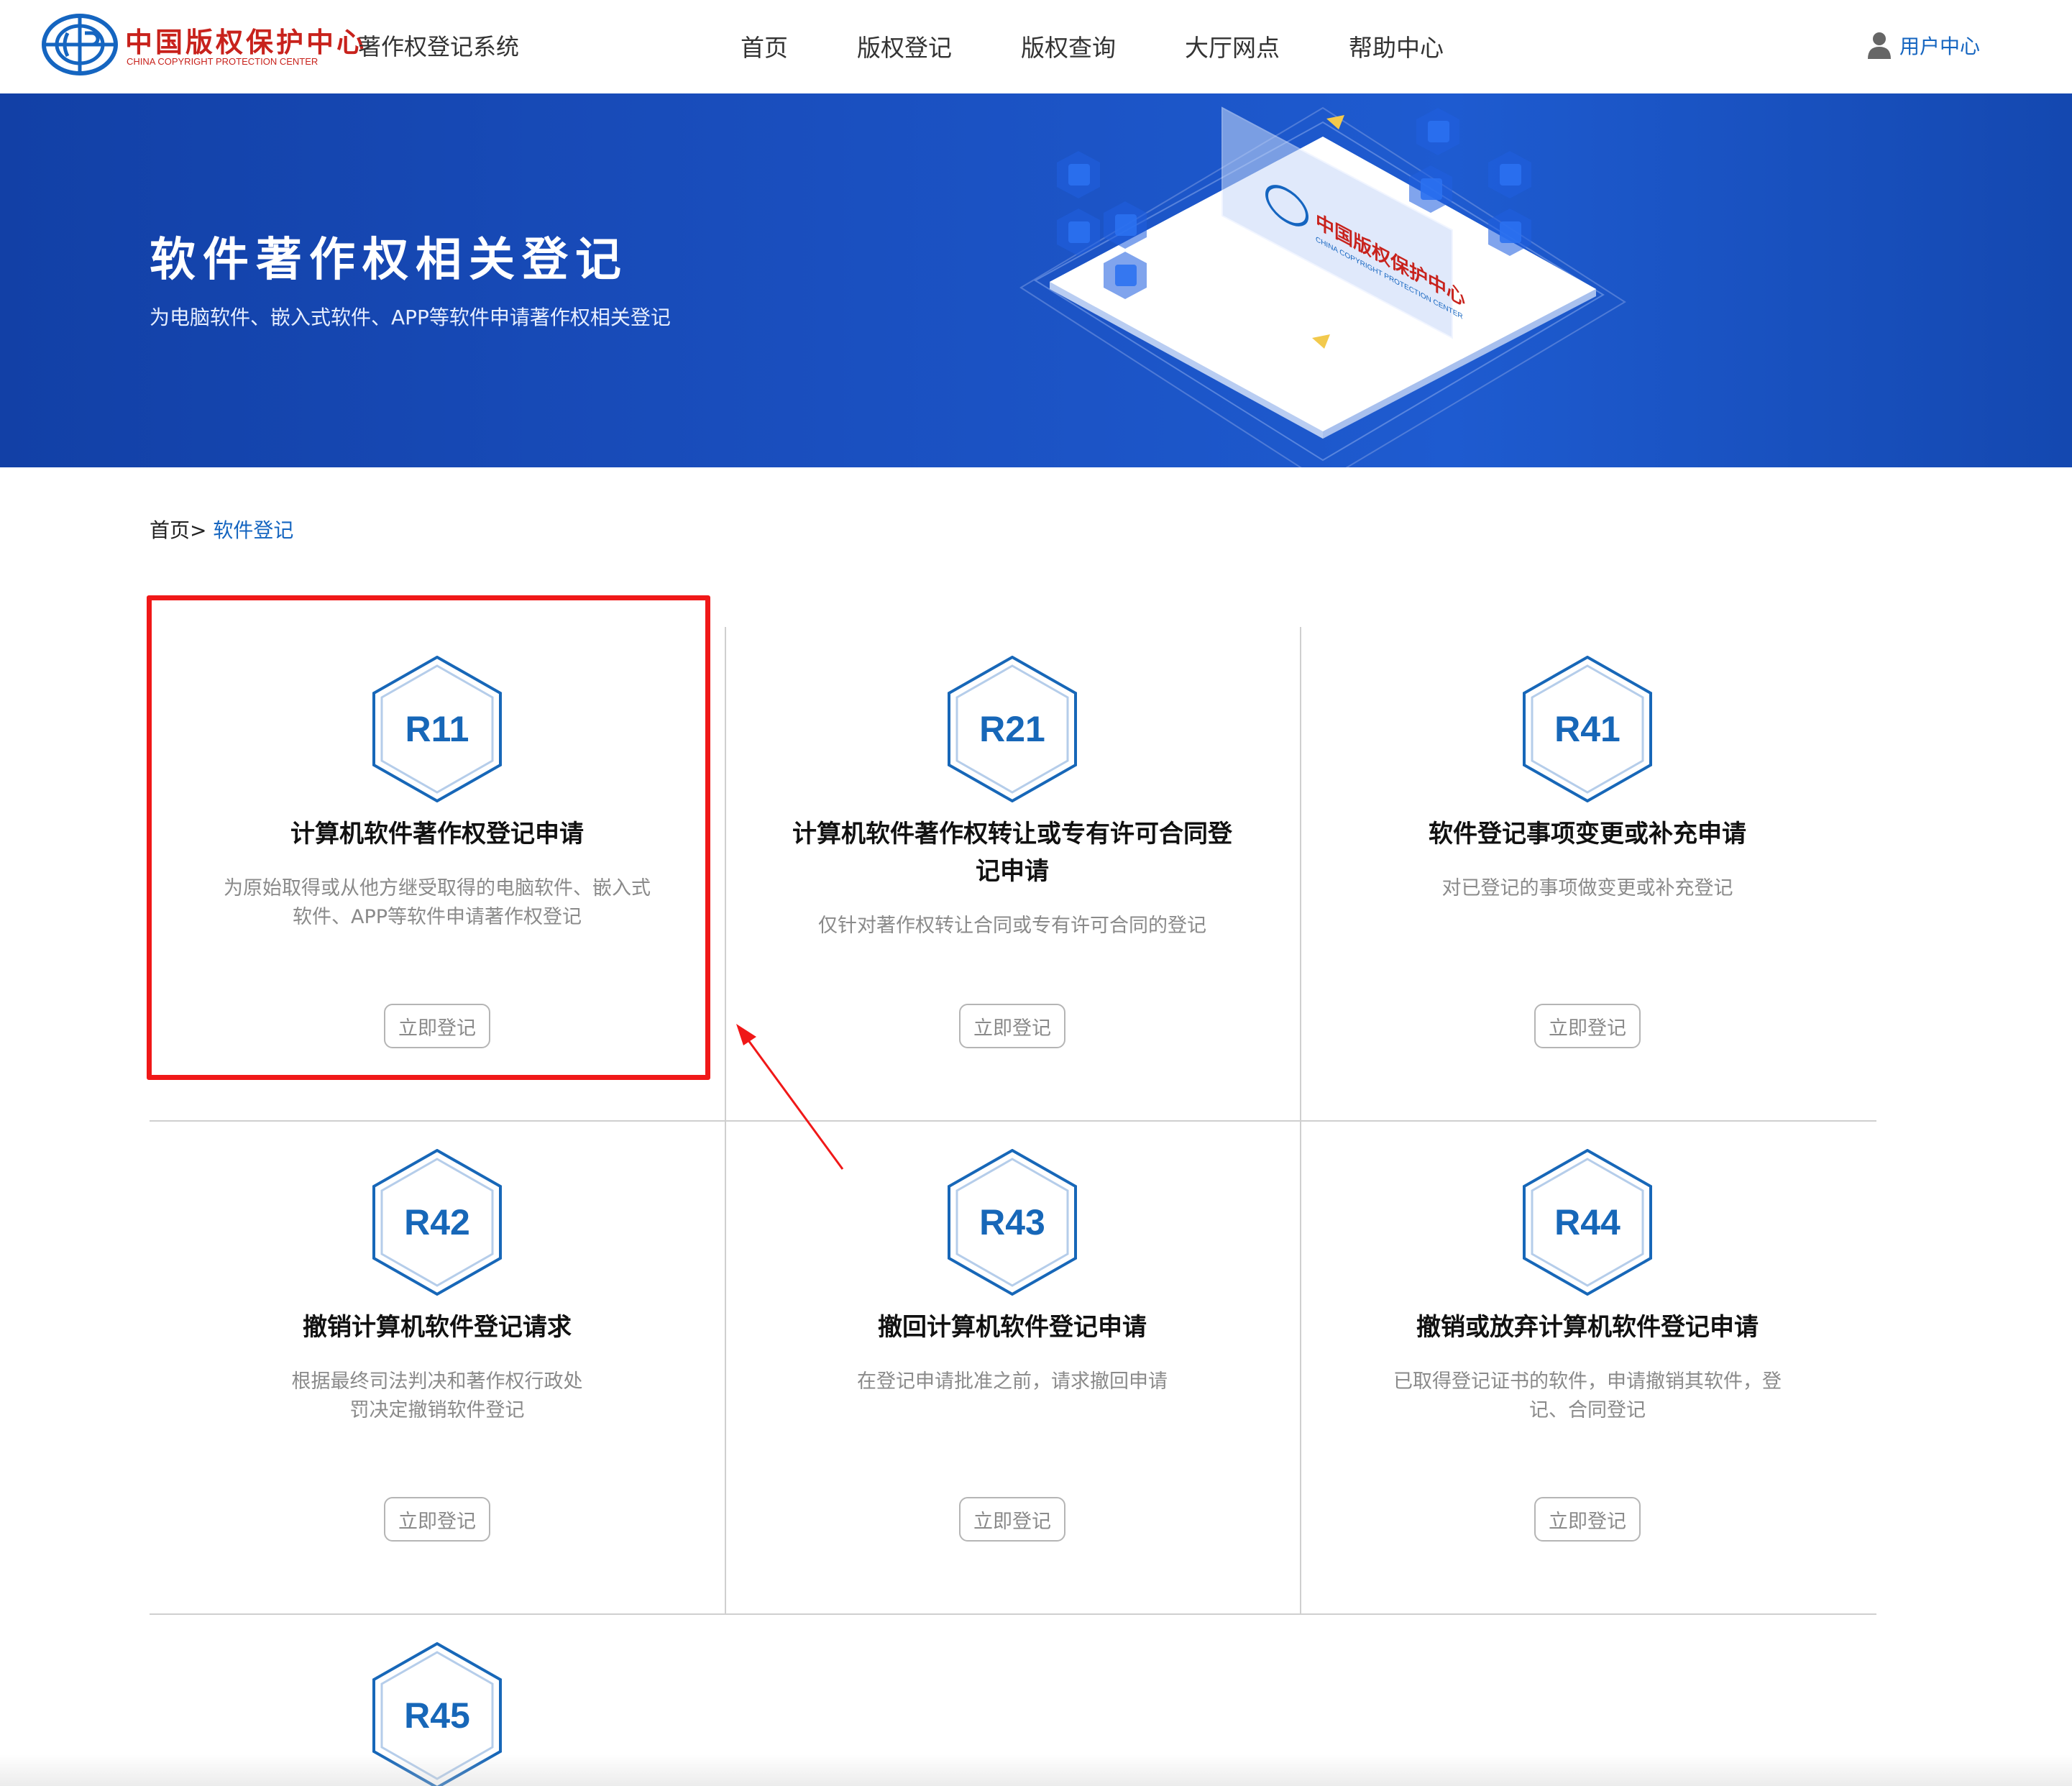  Describe the element at coordinates (1587, 1327) in the screenshot. I see `card-title: 撤销或放弃计算机软件登记申请` at that location.